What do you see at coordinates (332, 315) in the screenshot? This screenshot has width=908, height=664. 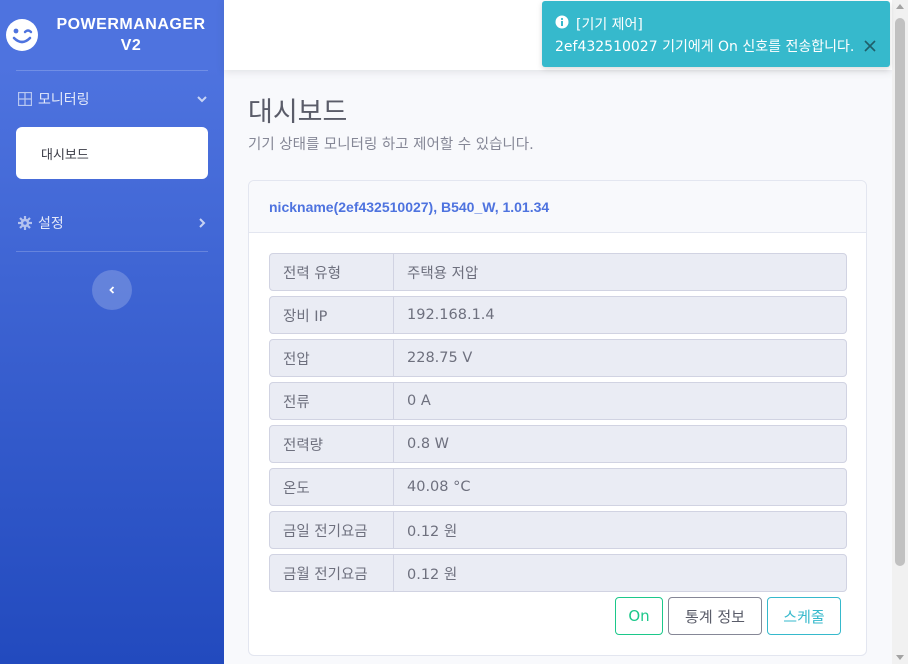 I see `info-key: 장비 IP` at bounding box center [332, 315].